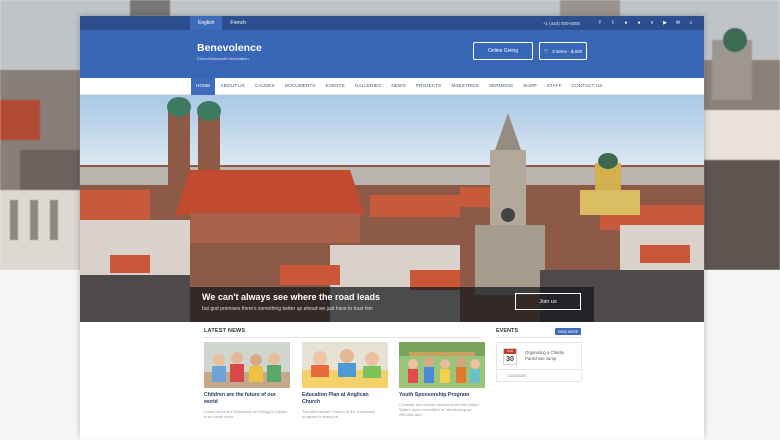  Describe the element at coordinates (510, 359) in the screenshot. I see `event-day: 30` at that location.